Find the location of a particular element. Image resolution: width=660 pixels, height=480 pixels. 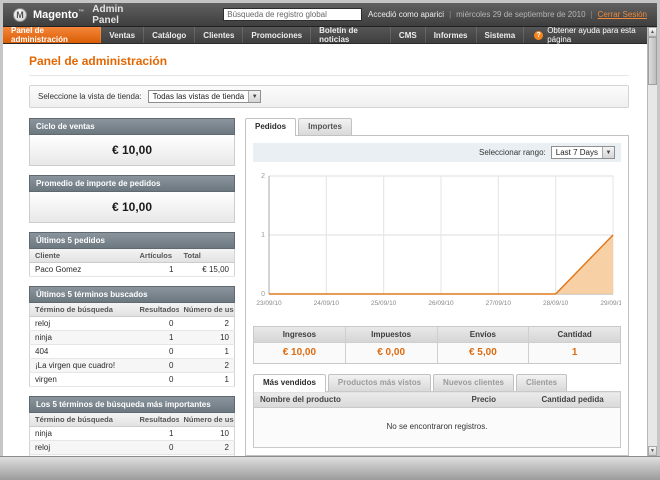

title-divider is located at coordinates (329, 75).